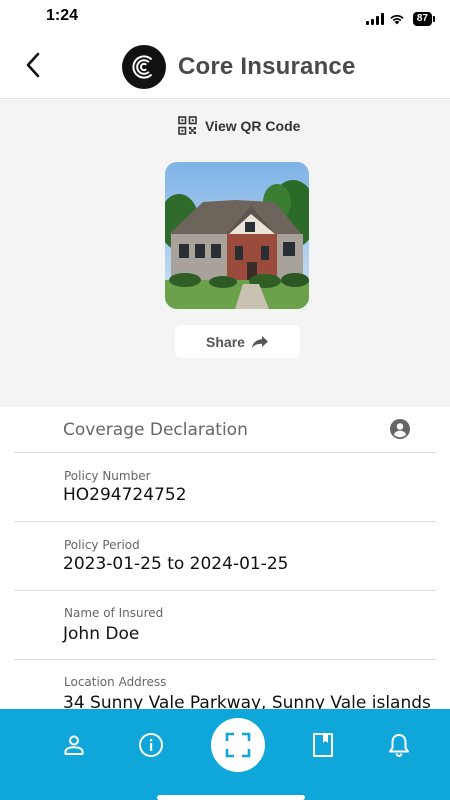 Image resolution: width=450 pixels, height=800 pixels. What do you see at coordinates (237, 235) in the screenshot?
I see `property-photo` at bounding box center [237, 235].